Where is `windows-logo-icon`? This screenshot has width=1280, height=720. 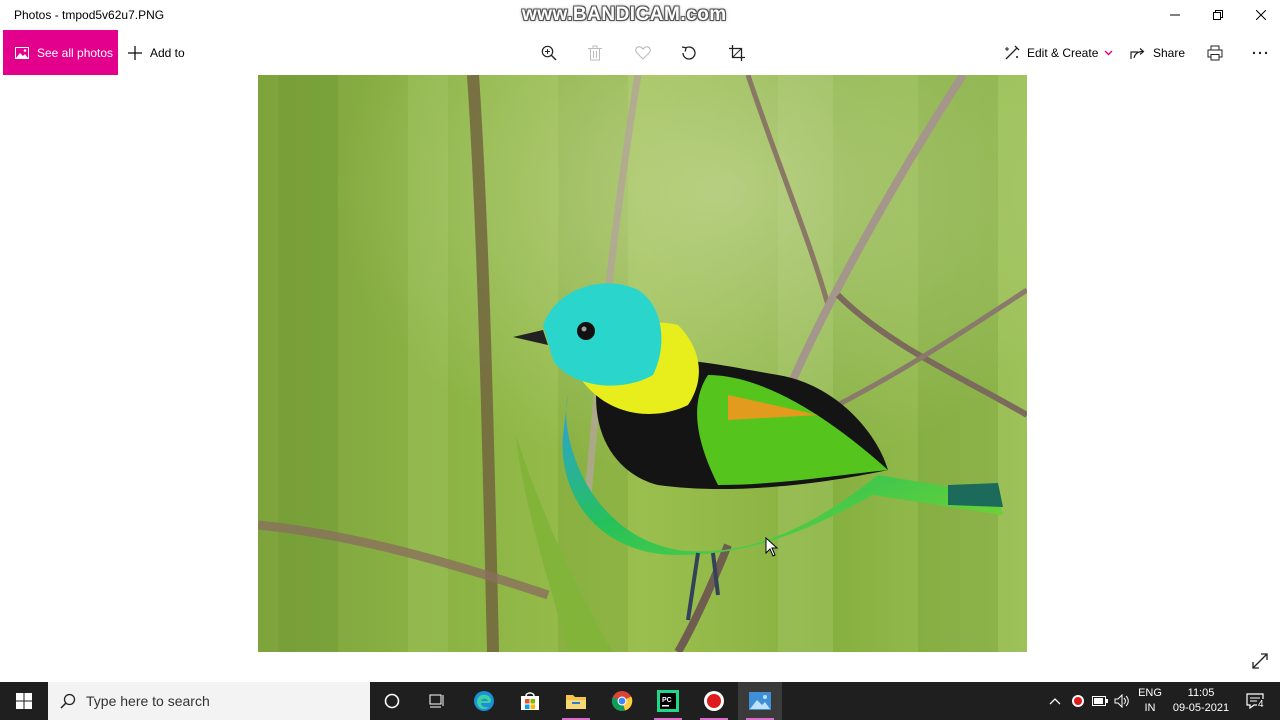
windows-logo-icon is located at coordinates (24, 701).